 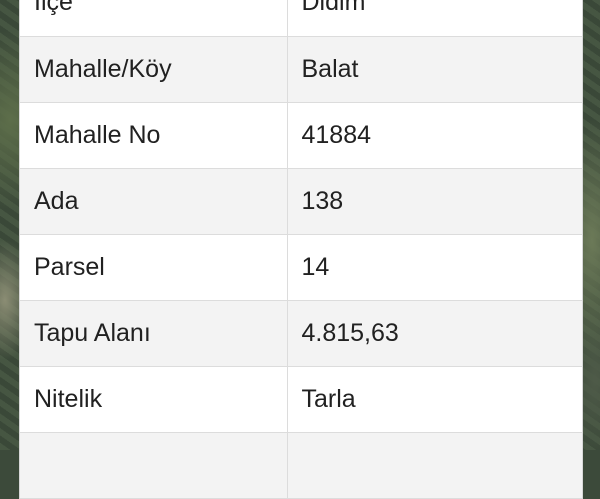 What do you see at coordinates (154, 201) in the screenshot?
I see `row-label: Ada` at bounding box center [154, 201].